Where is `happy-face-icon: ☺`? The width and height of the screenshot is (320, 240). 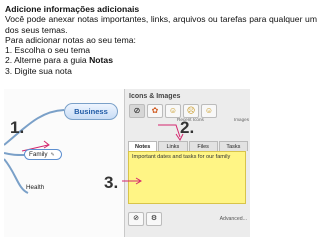
happy-face-icon: ☺ is located at coordinates (209, 111).